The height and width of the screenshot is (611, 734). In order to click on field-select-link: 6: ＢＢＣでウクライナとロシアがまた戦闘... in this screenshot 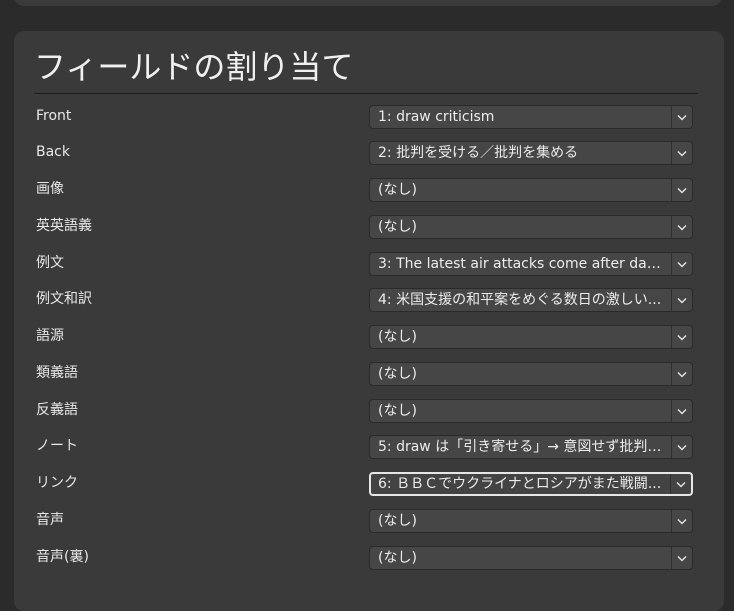, I will do `click(531, 484)`.